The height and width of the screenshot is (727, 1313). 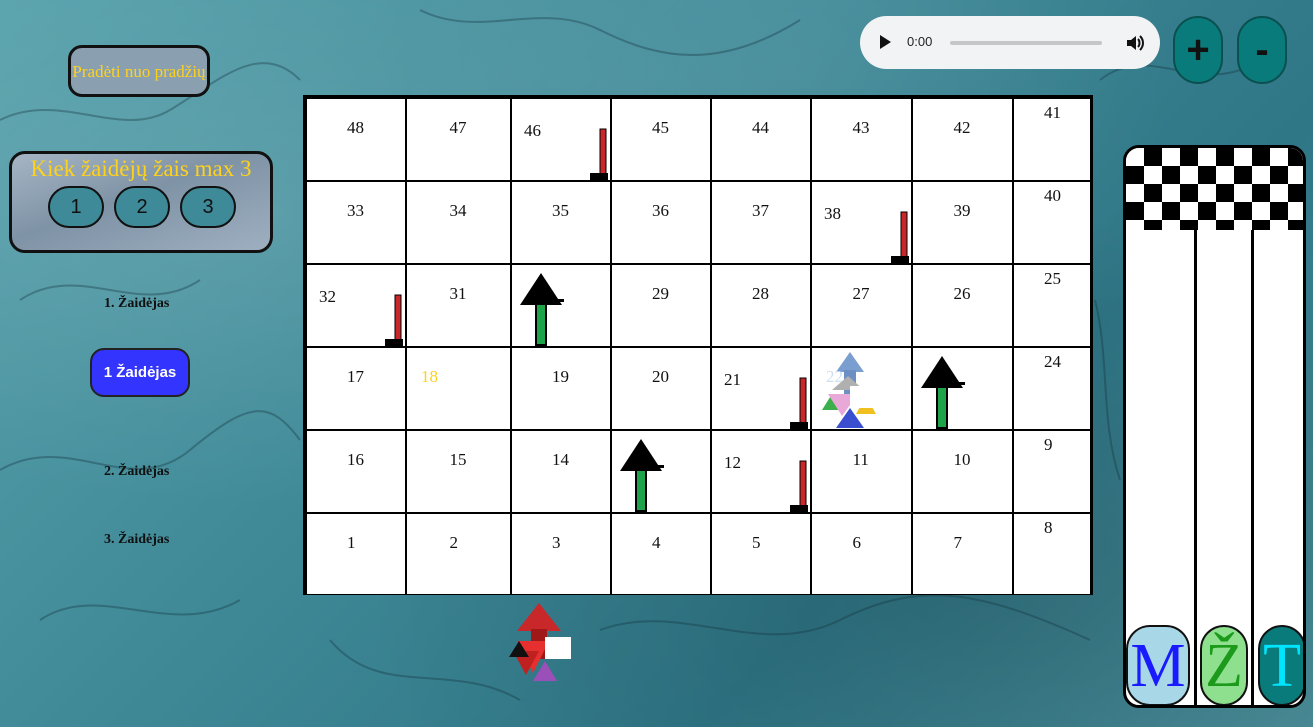 What do you see at coordinates (355, 127) in the screenshot?
I see `cell-number: 48` at bounding box center [355, 127].